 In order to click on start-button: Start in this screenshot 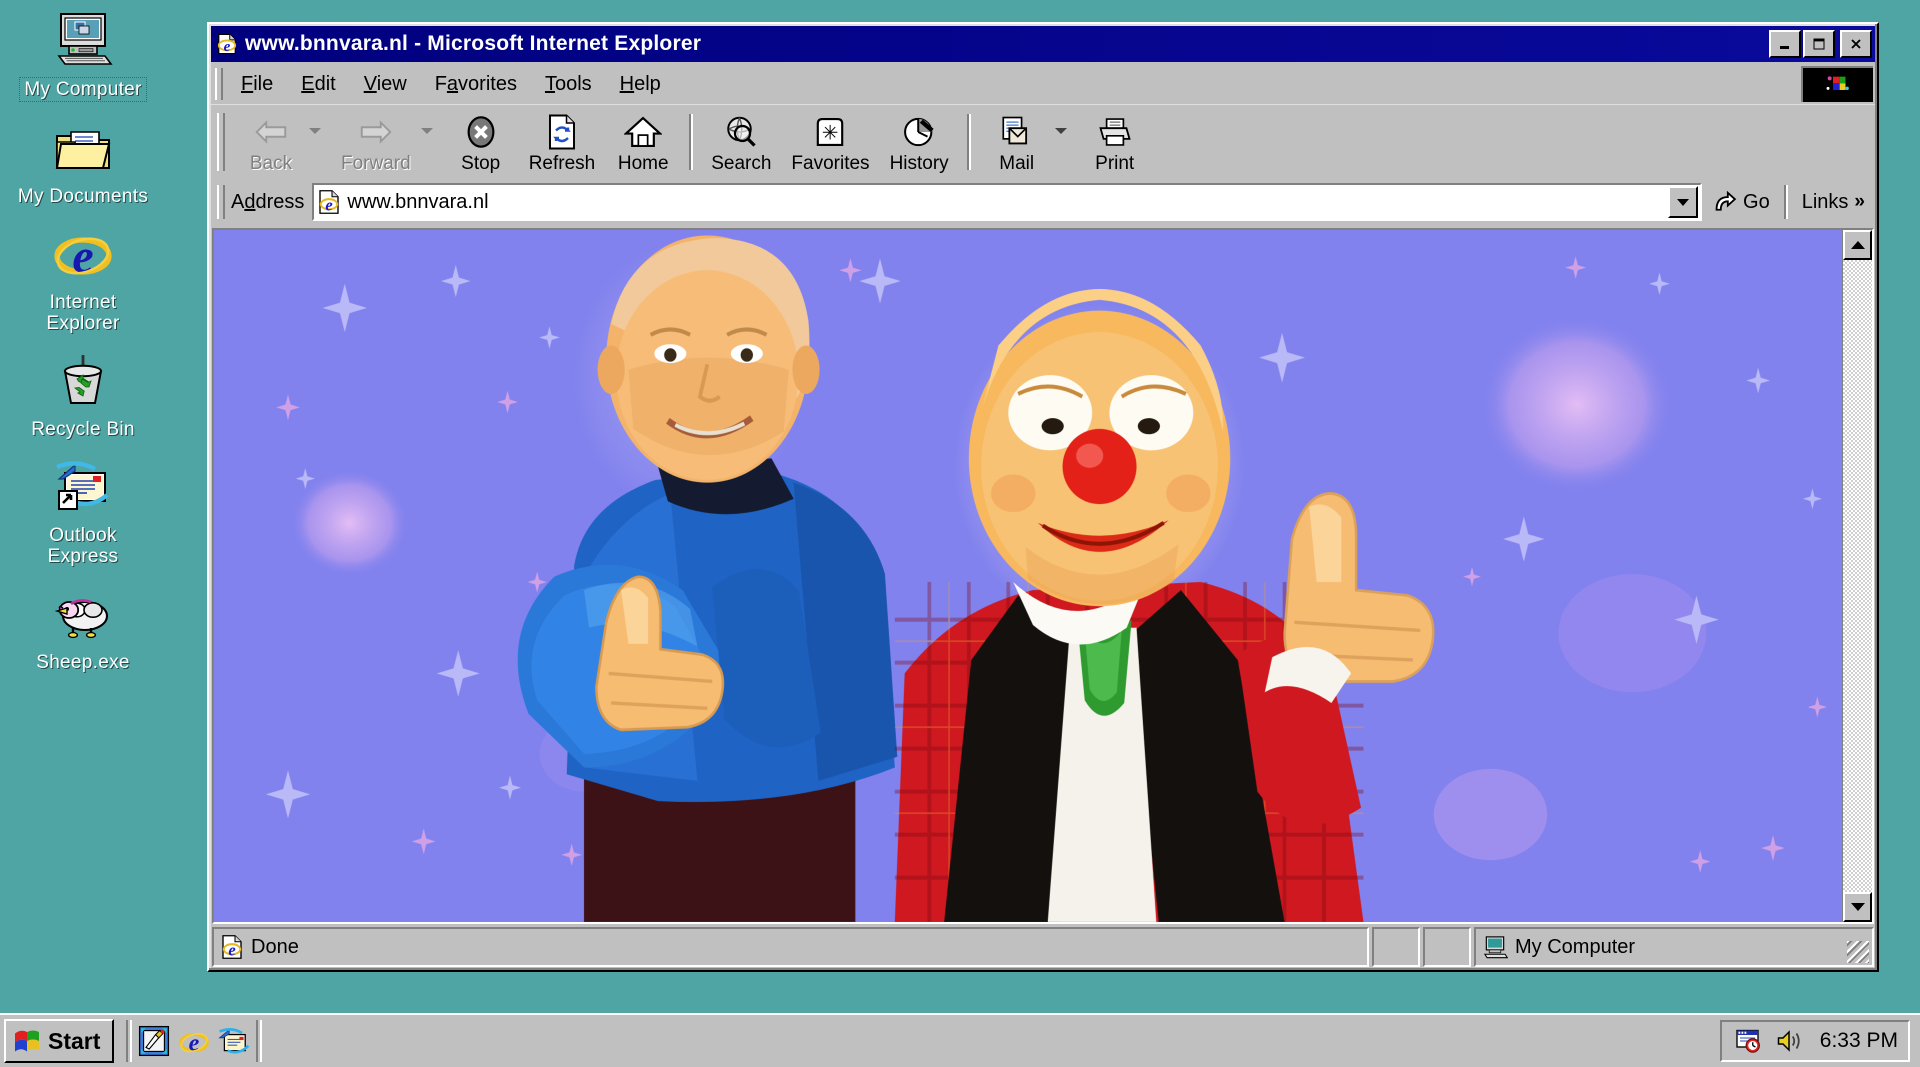, I will do `click(59, 1041)`.